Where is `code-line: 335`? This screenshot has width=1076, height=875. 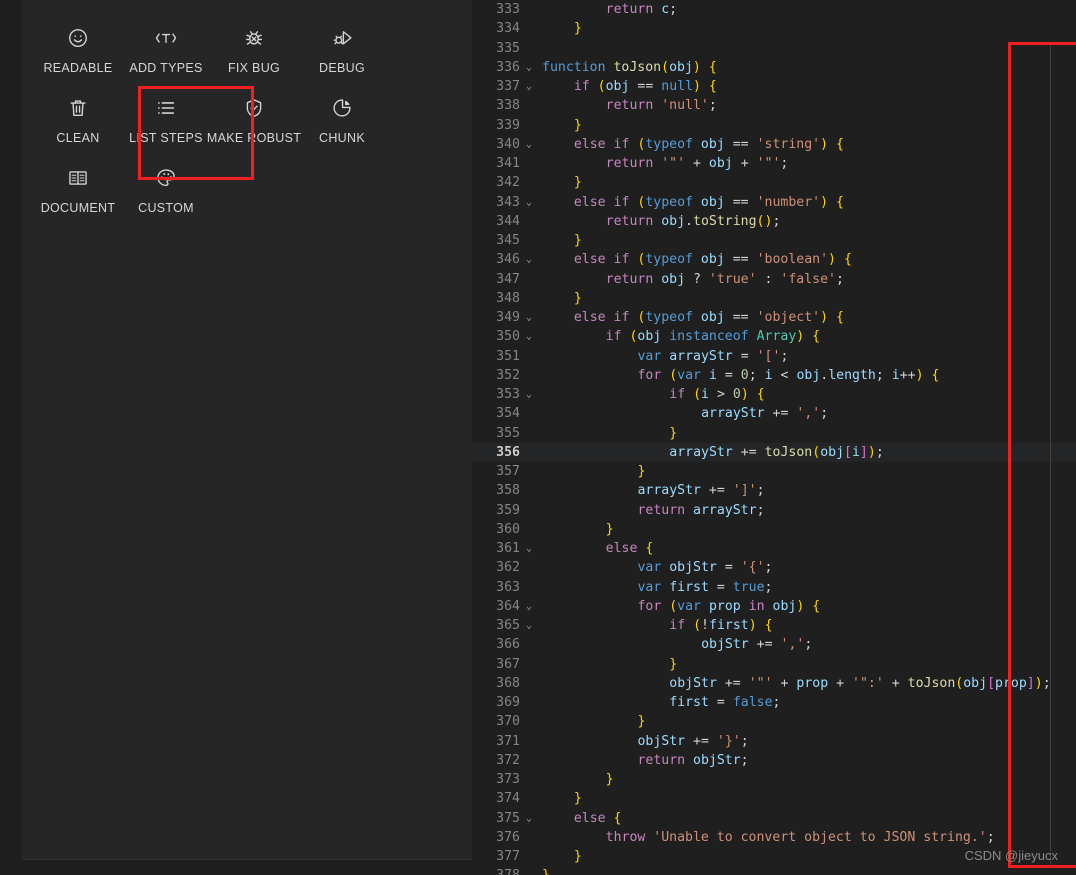
code-line: 335 is located at coordinates (774, 48).